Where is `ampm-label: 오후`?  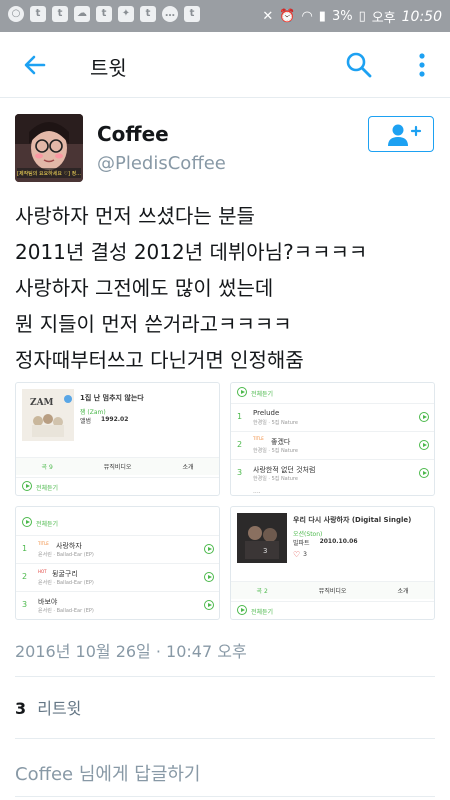 ampm-label: 오후 is located at coordinates (383, 18).